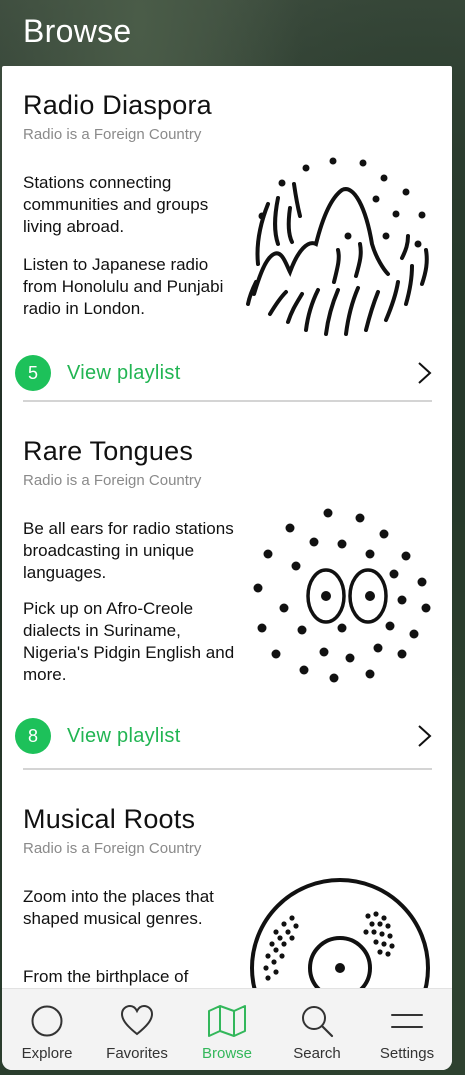  I want to click on view-playlist-button: 5 View playlist, so click(225, 373).